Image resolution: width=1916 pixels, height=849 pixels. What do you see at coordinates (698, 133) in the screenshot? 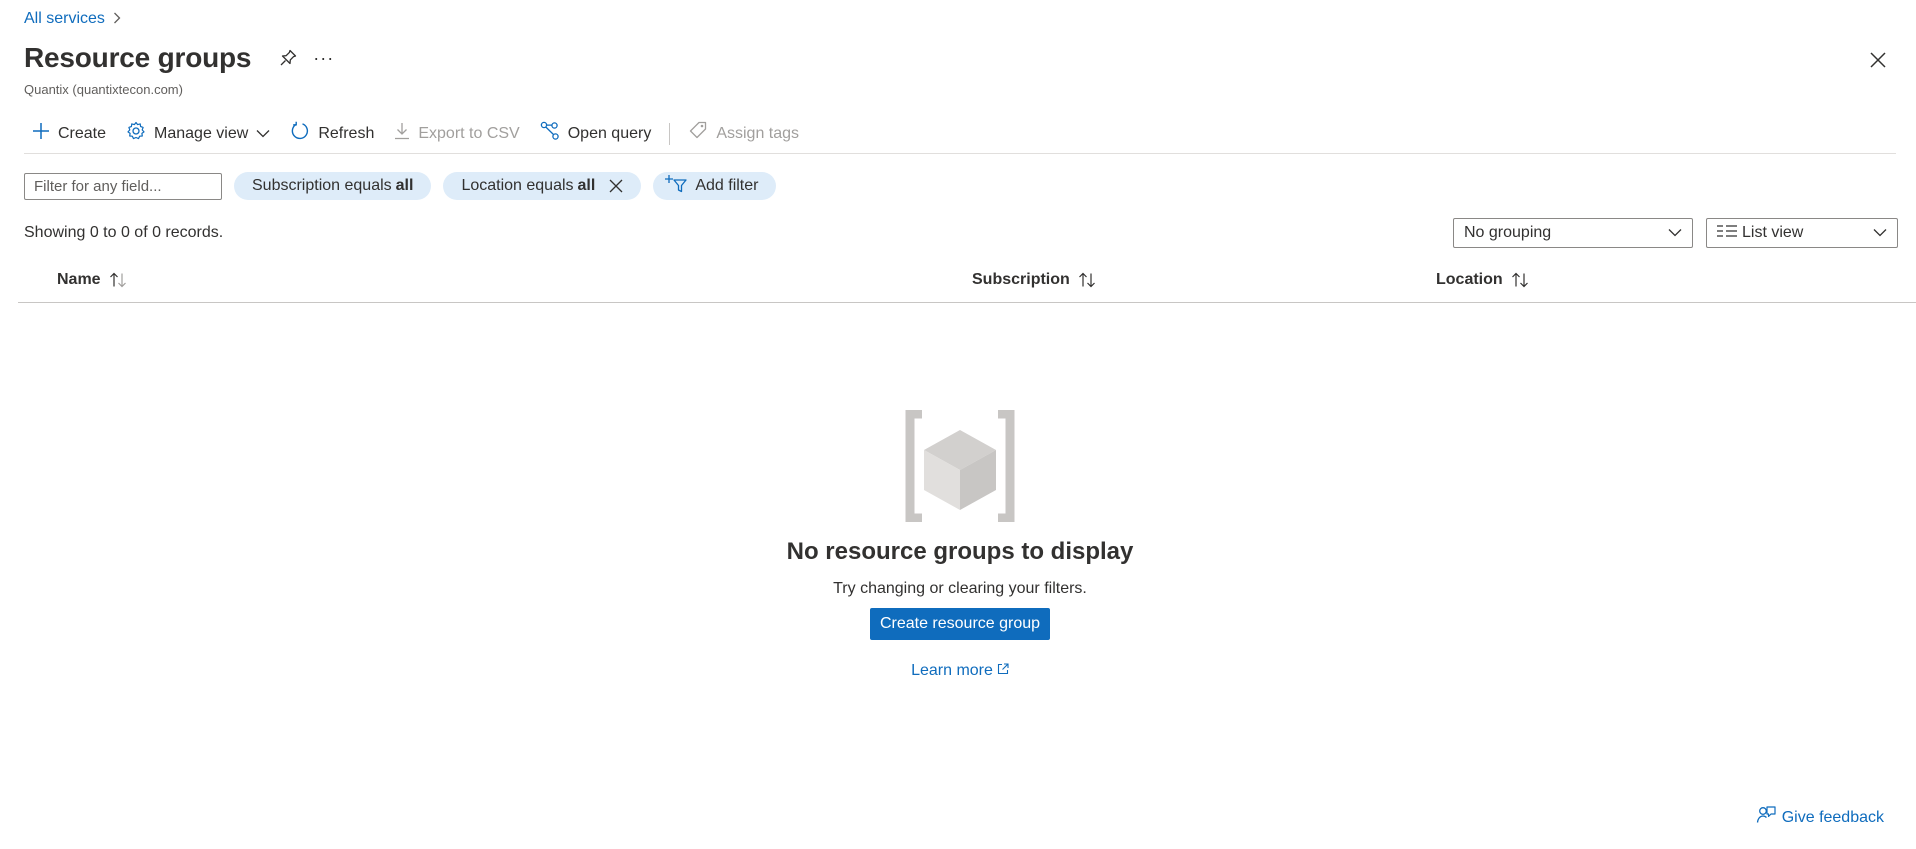
I see `tag-icon` at bounding box center [698, 133].